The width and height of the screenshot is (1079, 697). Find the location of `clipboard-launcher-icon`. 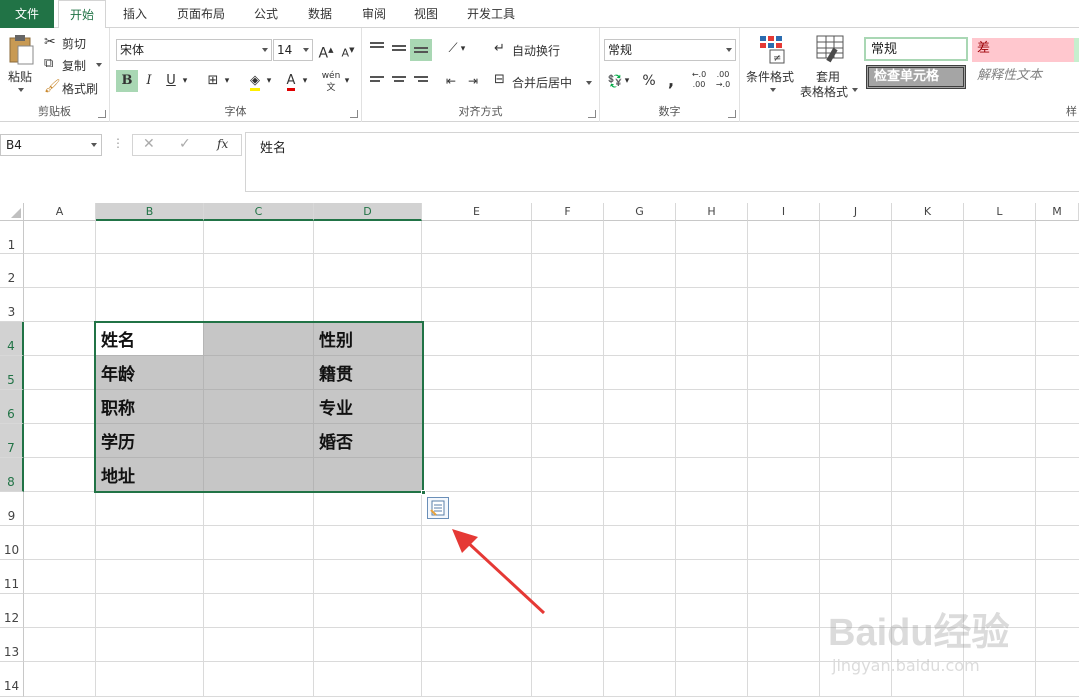

clipboard-launcher-icon is located at coordinates (102, 114).